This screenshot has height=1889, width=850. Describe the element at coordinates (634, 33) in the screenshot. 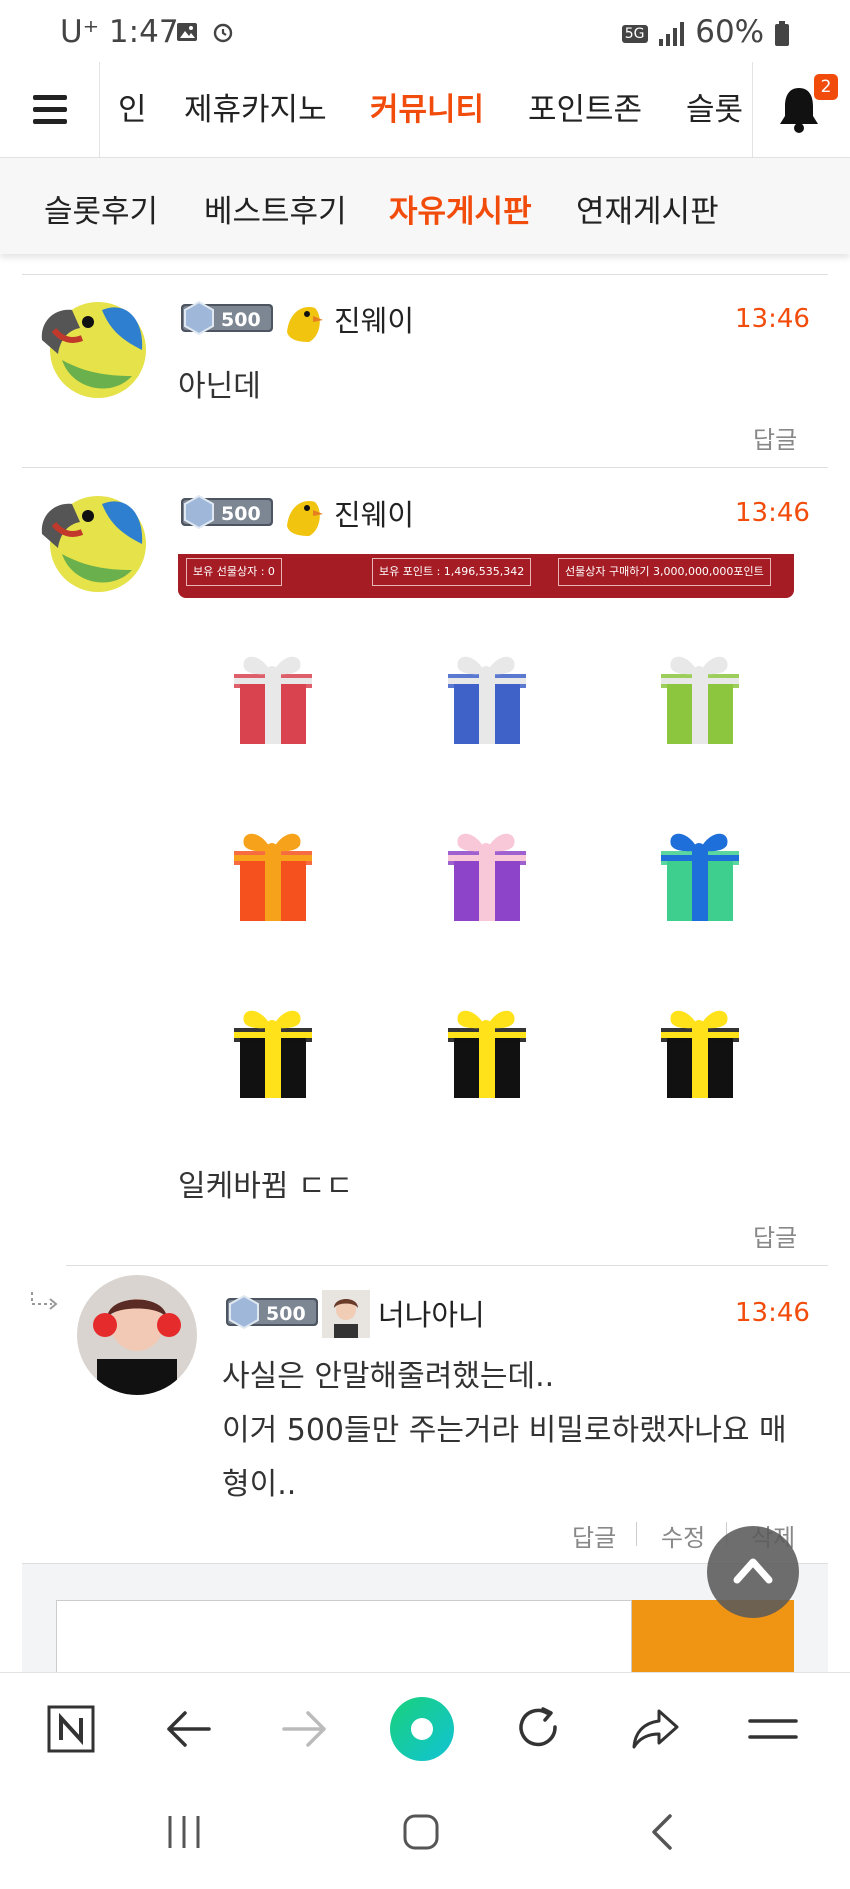

I see `network-badge: 5G` at that location.